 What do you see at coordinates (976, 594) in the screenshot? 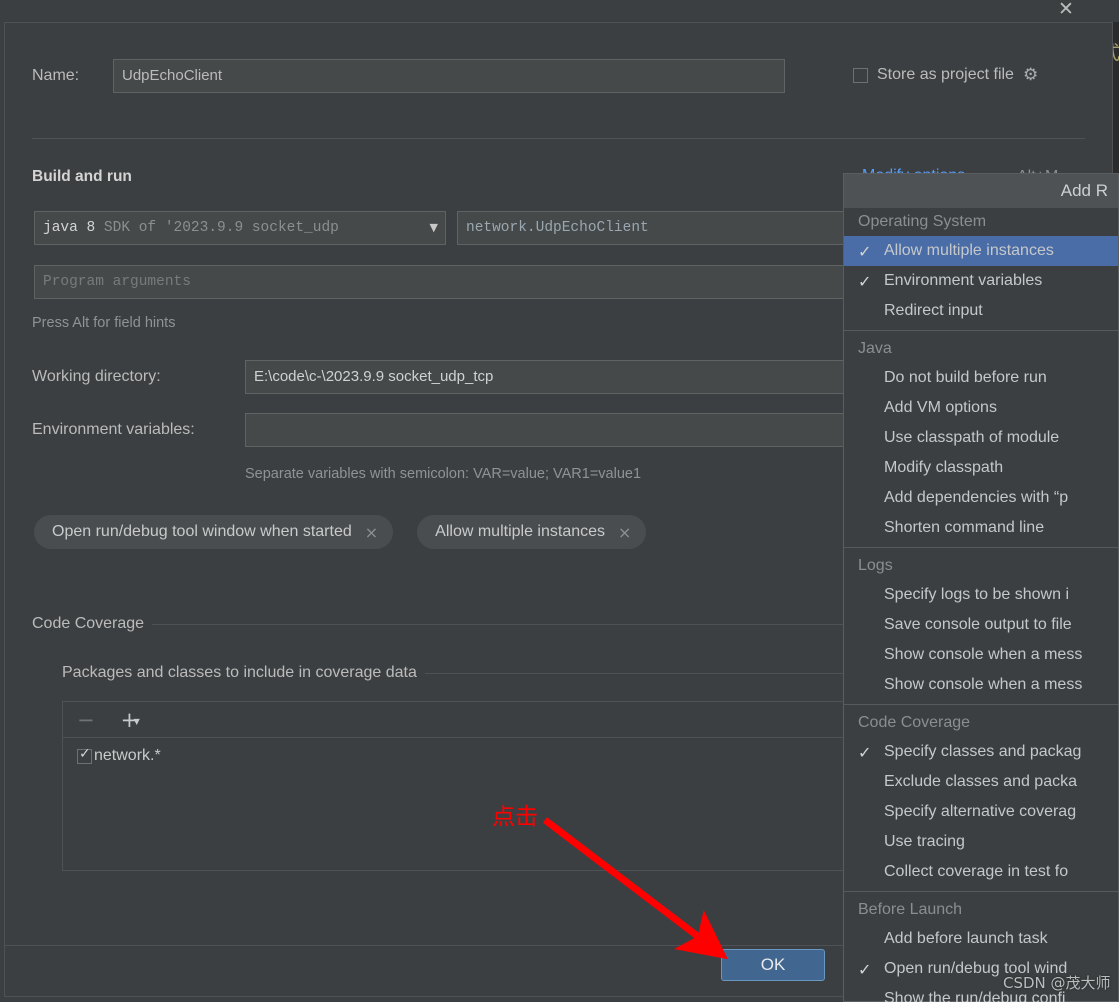
I see `menu-item-label: Specify logs to be shown i` at bounding box center [976, 594].